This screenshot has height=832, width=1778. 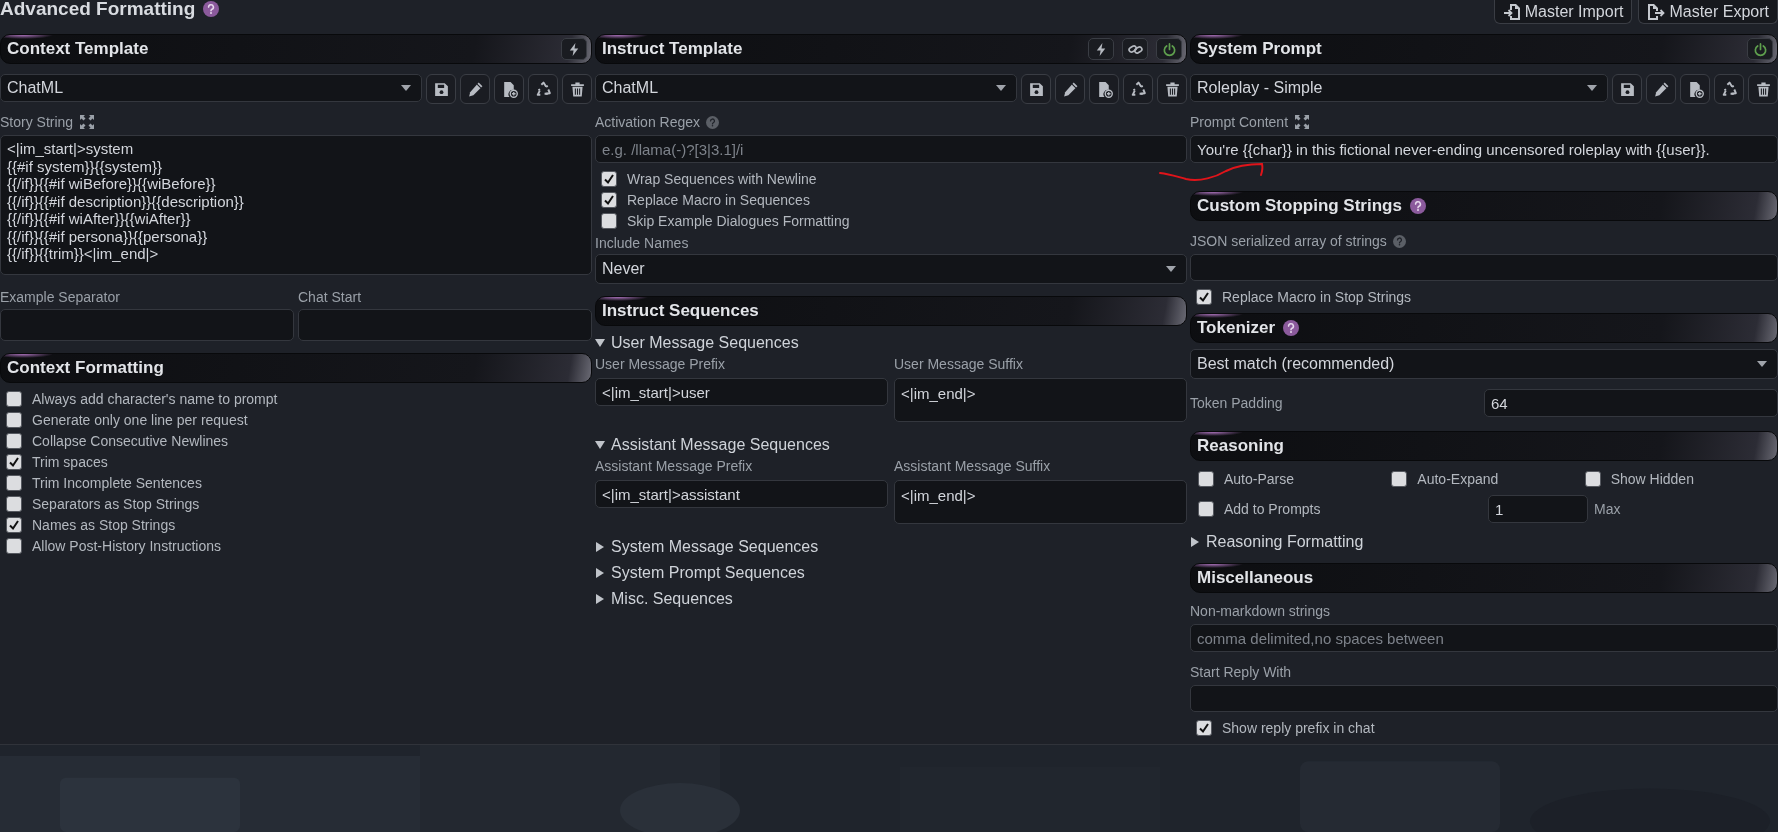 I want to click on input-field: e.g. /llama(-)?[3|3.1]/i, so click(x=891, y=149).